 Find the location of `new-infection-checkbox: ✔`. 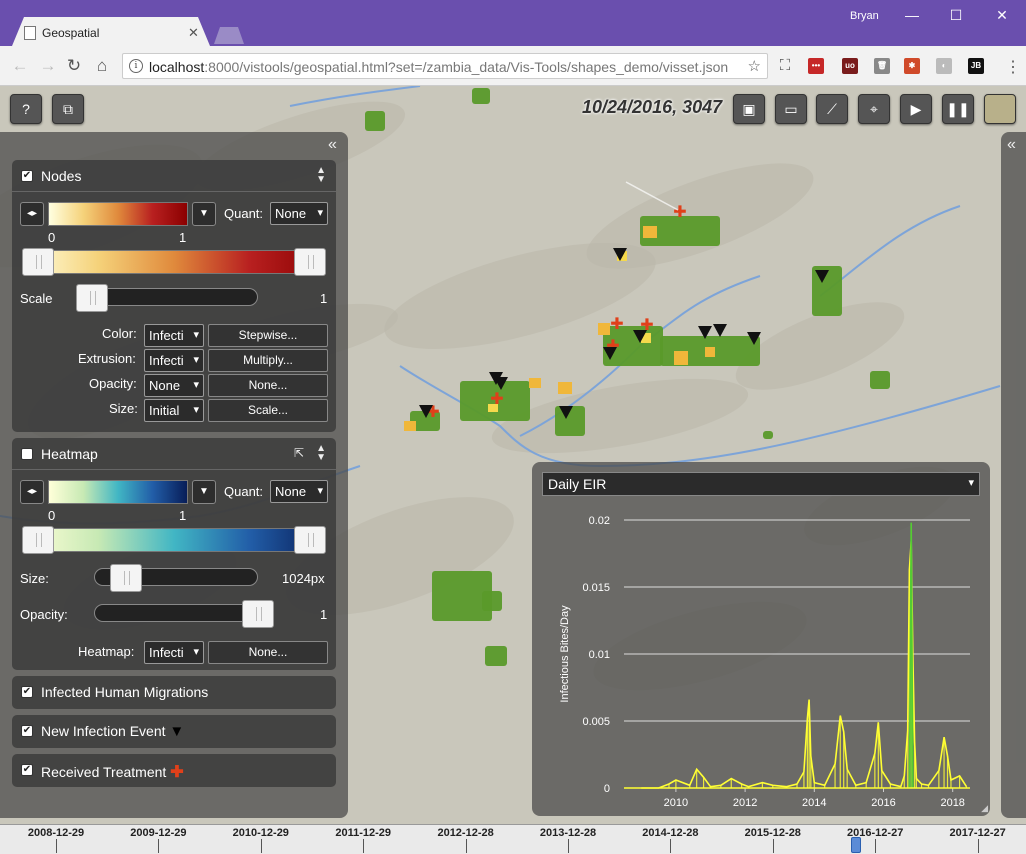

new-infection-checkbox: ✔ is located at coordinates (27, 731).